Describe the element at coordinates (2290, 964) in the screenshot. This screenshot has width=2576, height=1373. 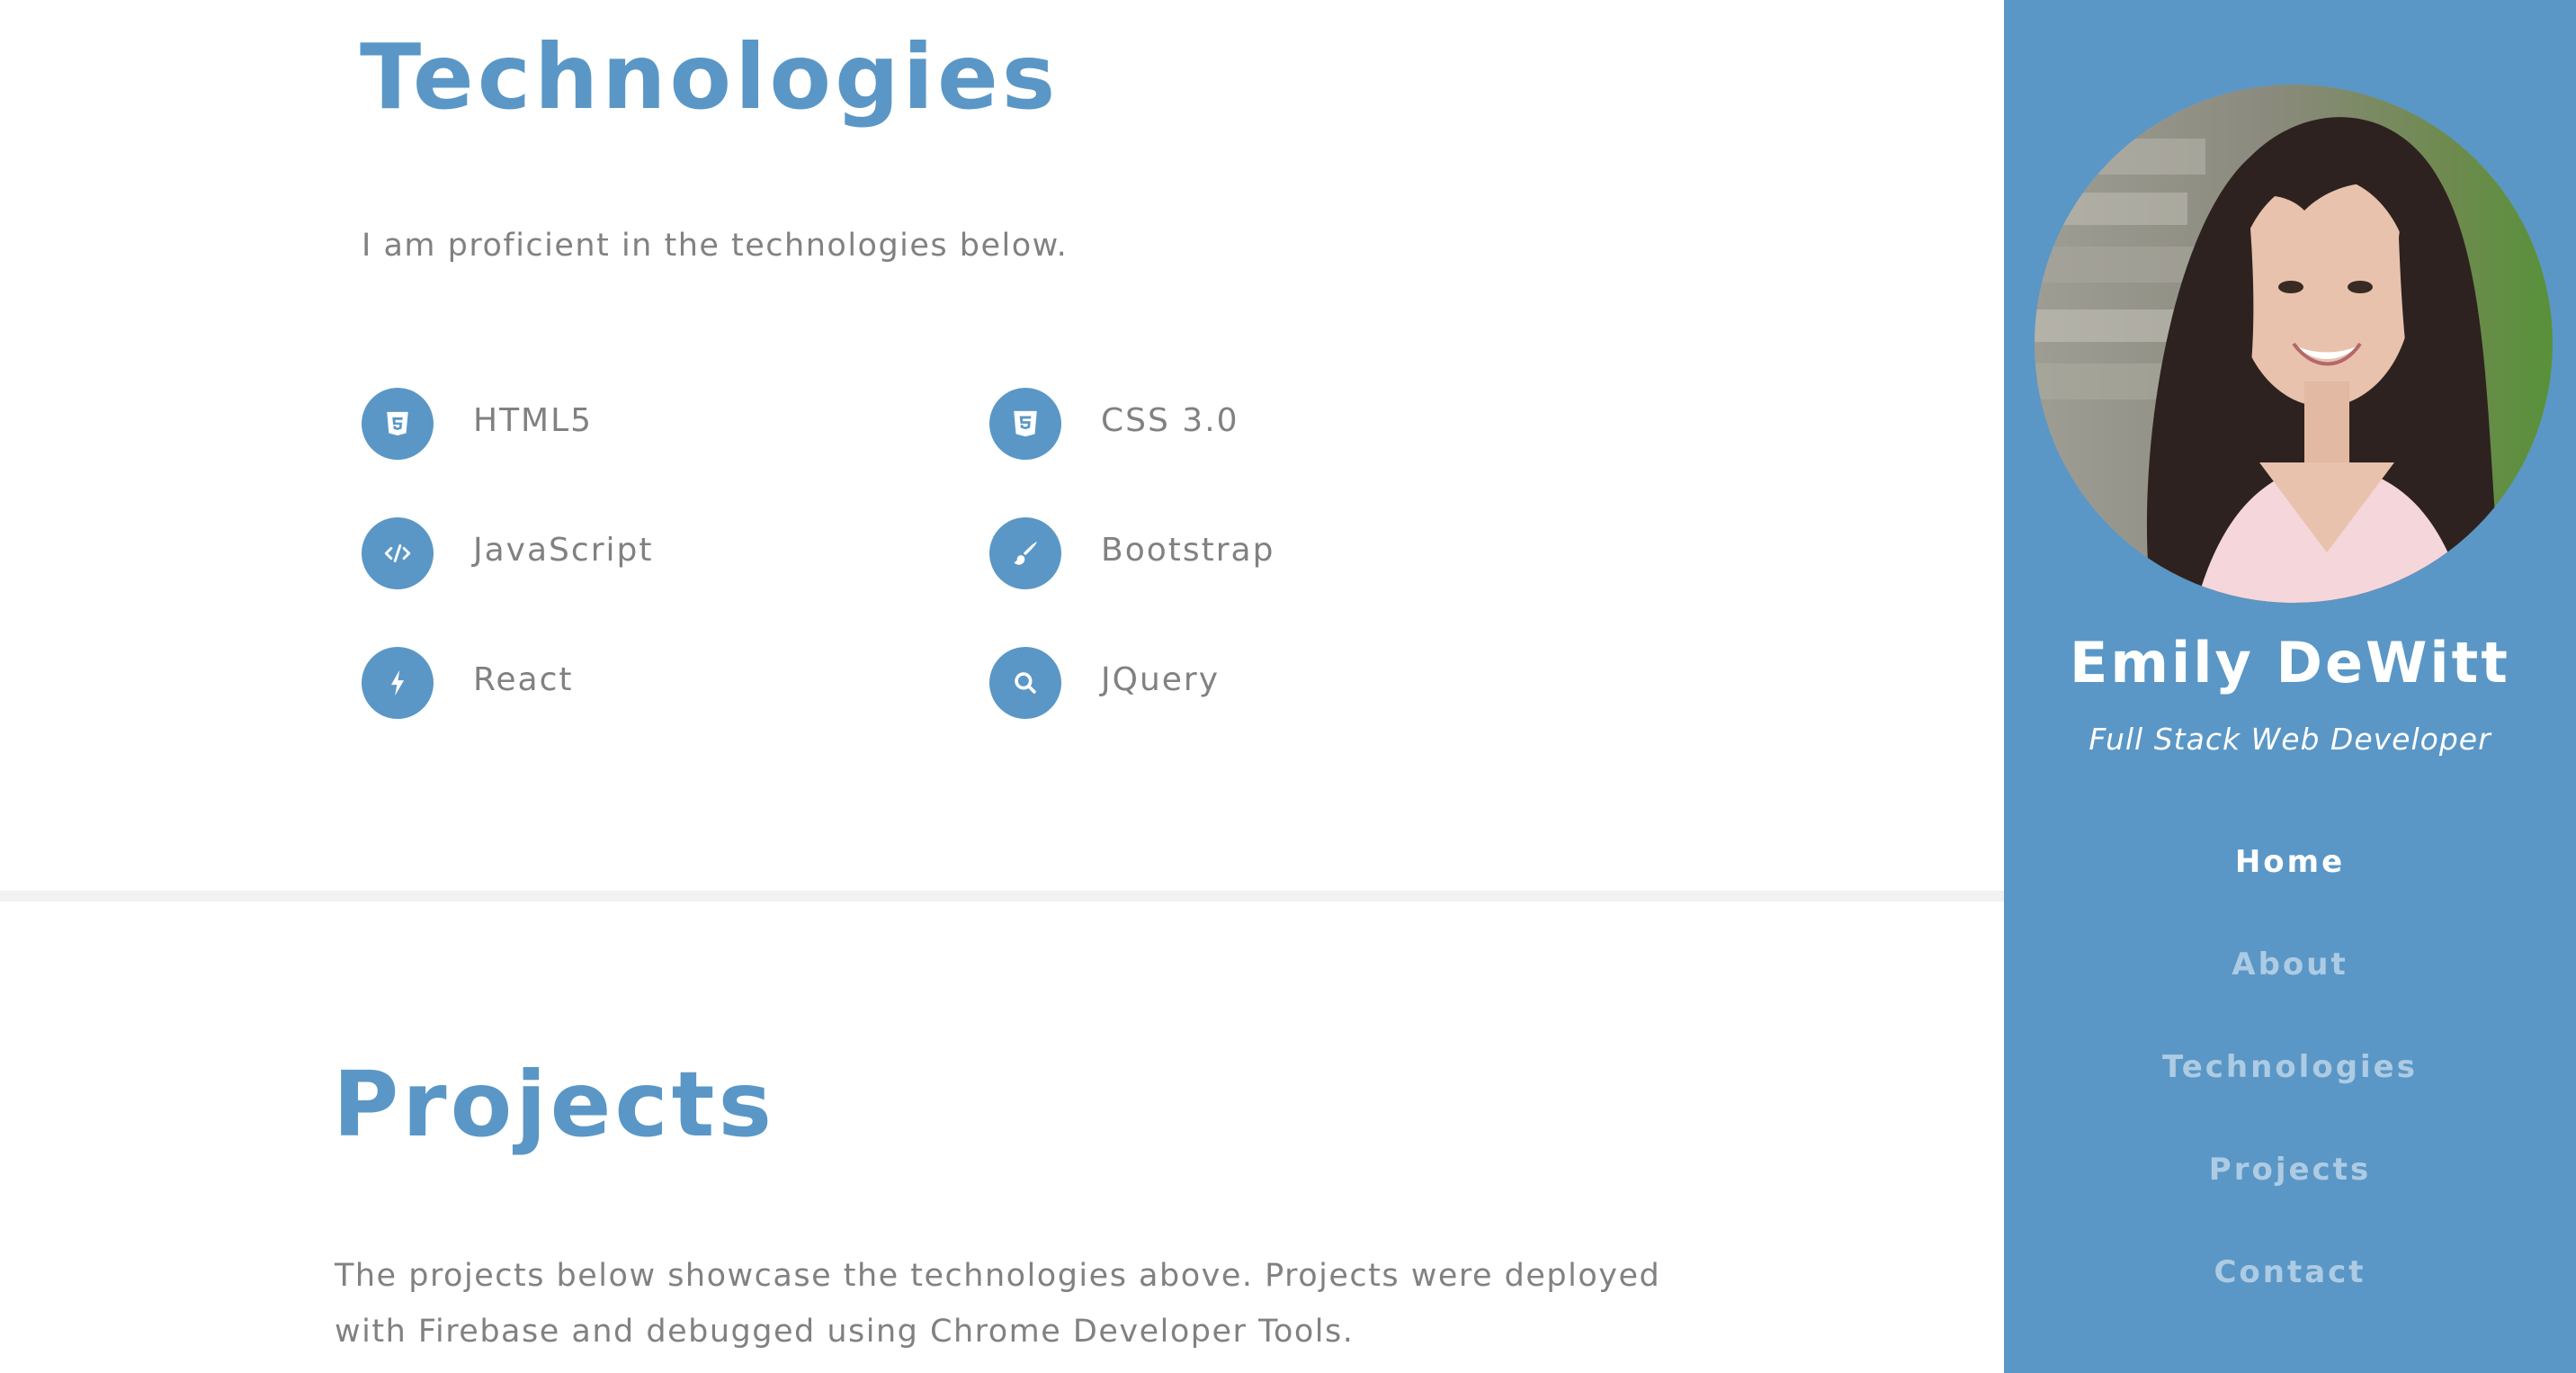
I see `nav-link-about: About` at that location.